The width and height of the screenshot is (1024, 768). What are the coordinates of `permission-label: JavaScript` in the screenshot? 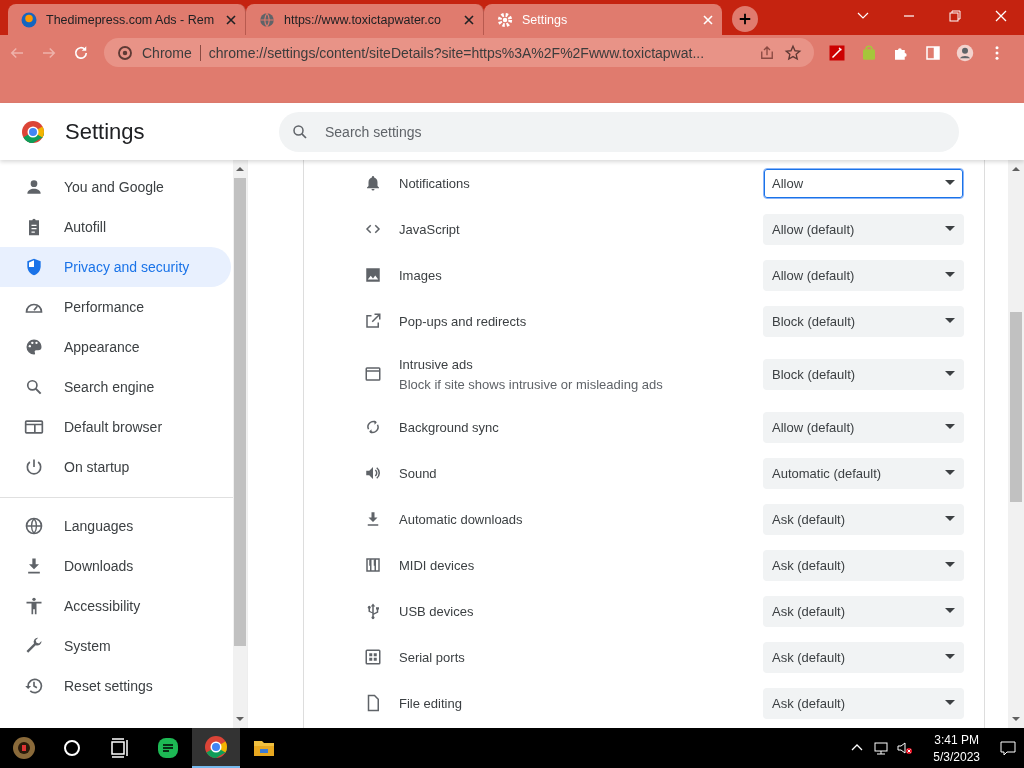 It's located at (430, 229).